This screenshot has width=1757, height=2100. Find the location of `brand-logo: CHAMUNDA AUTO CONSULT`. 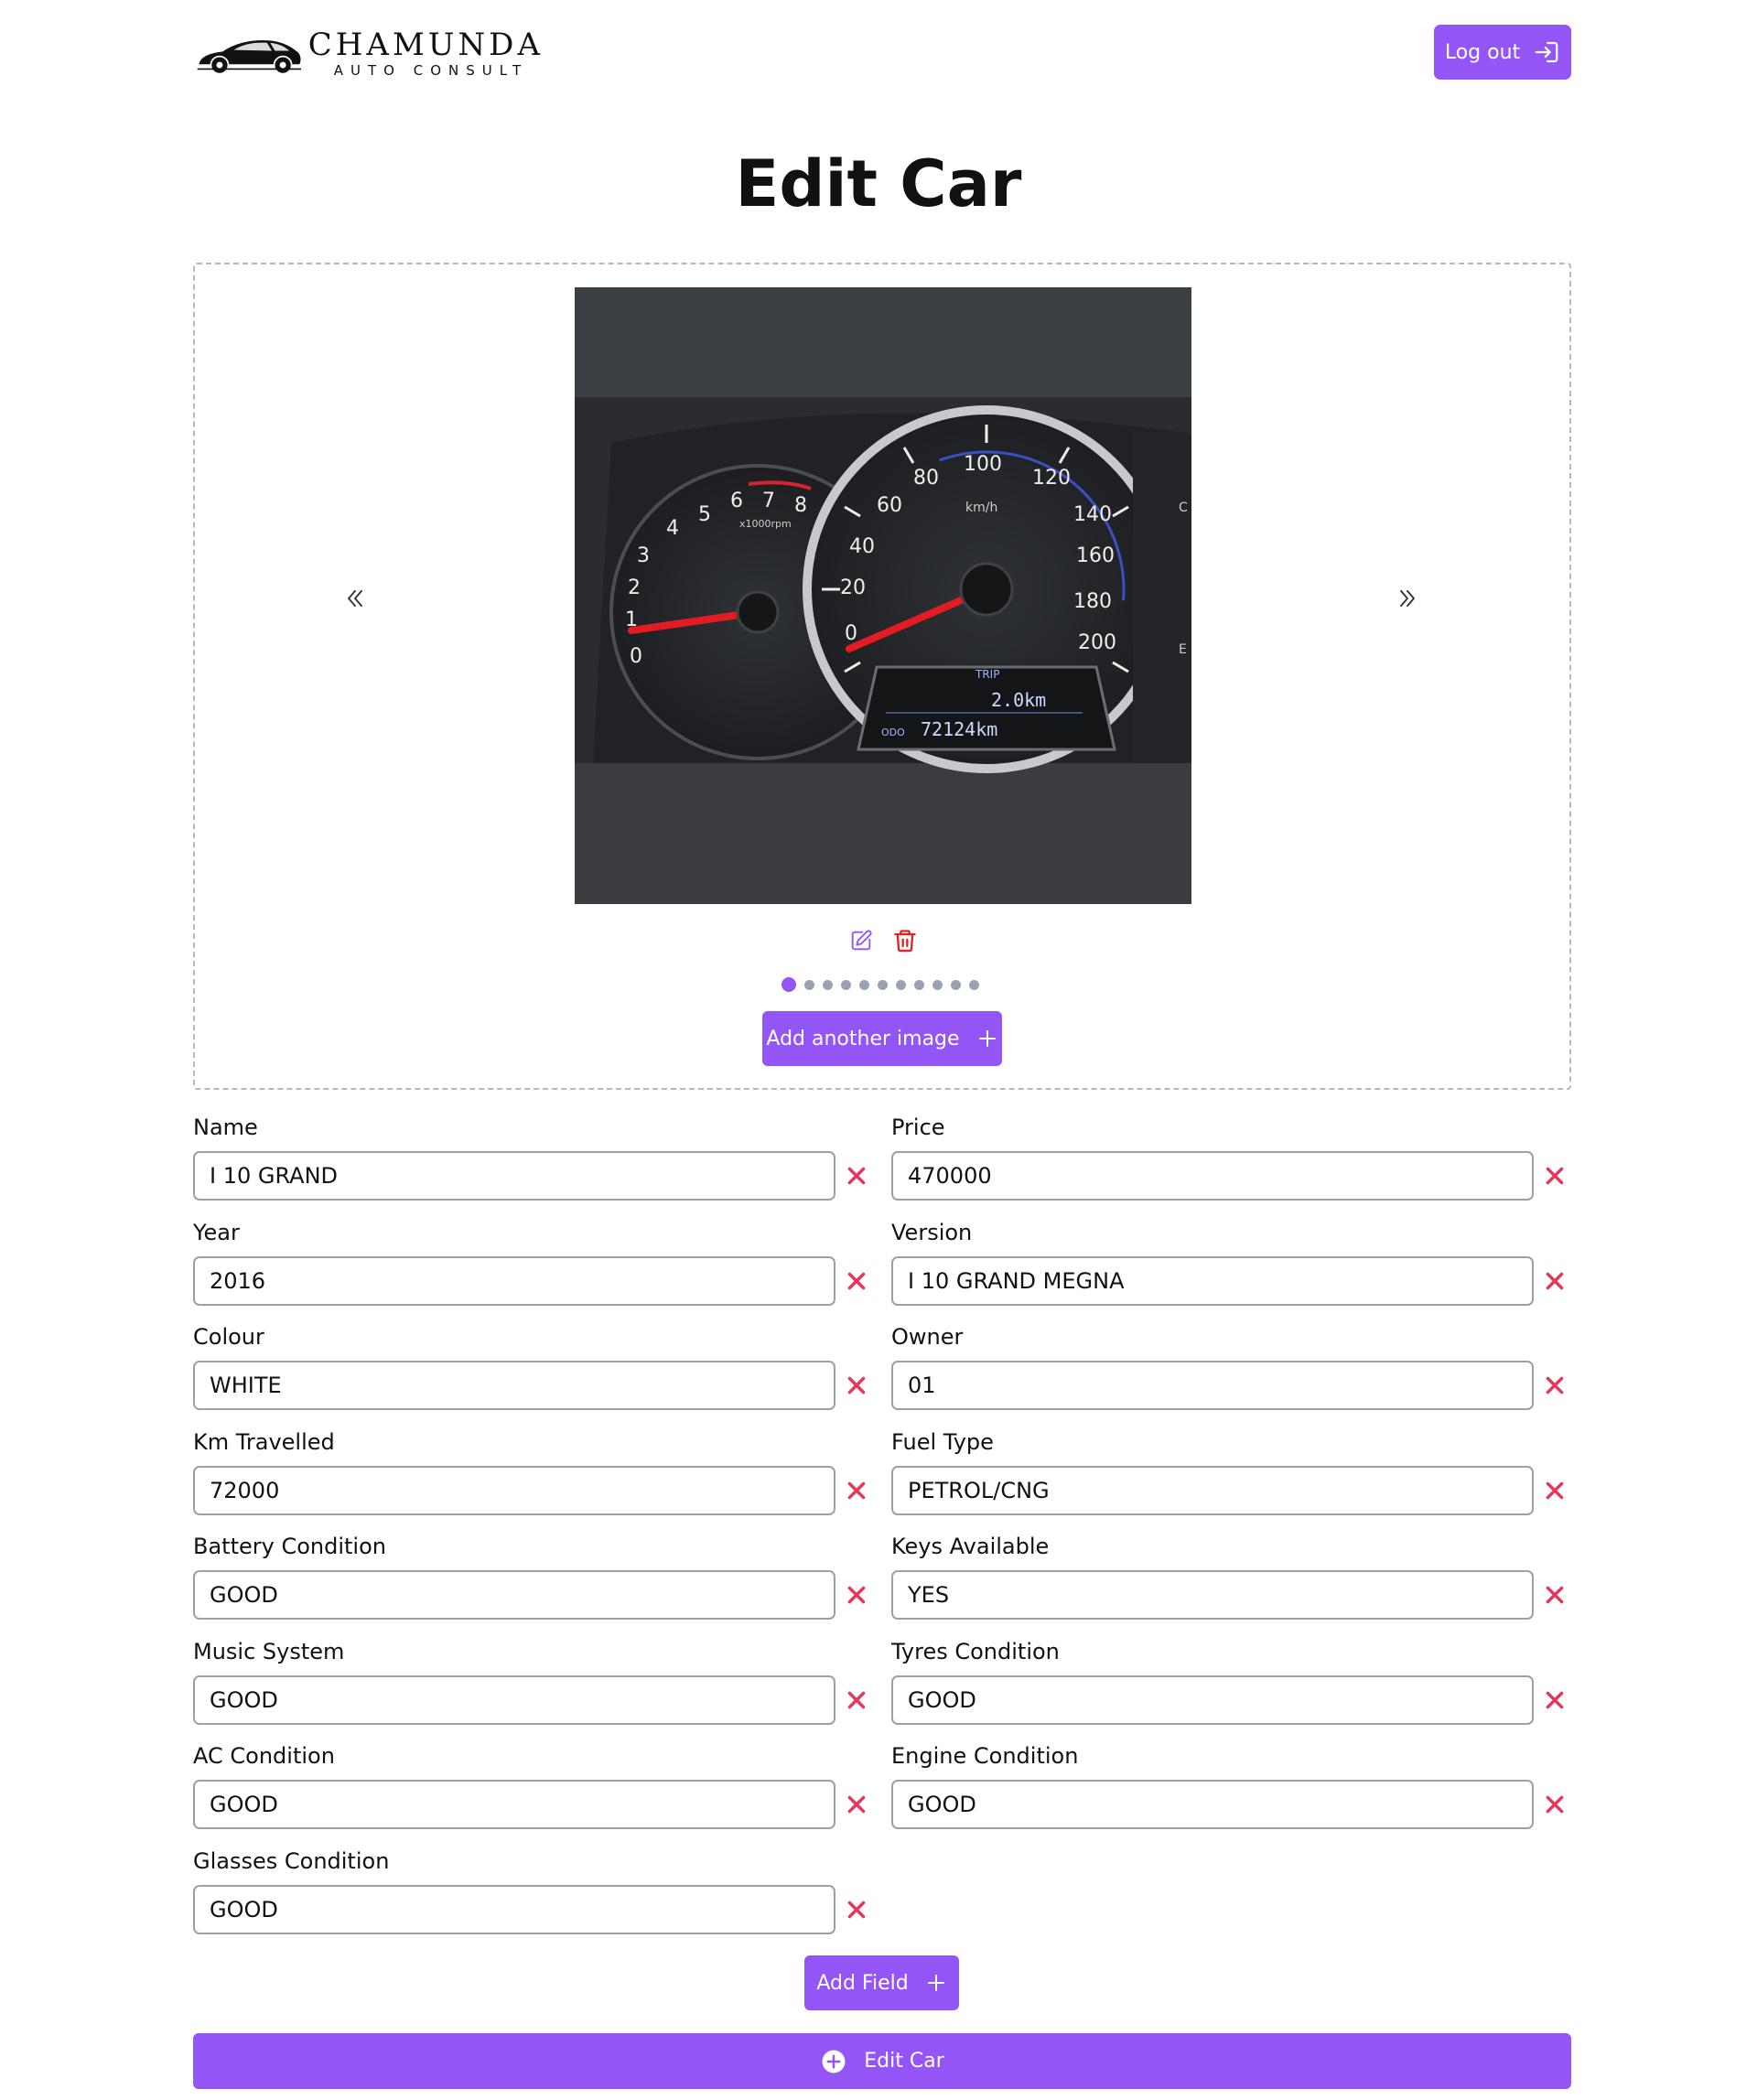

brand-logo: CHAMUNDA AUTO CONSULT is located at coordinates (370, 54).